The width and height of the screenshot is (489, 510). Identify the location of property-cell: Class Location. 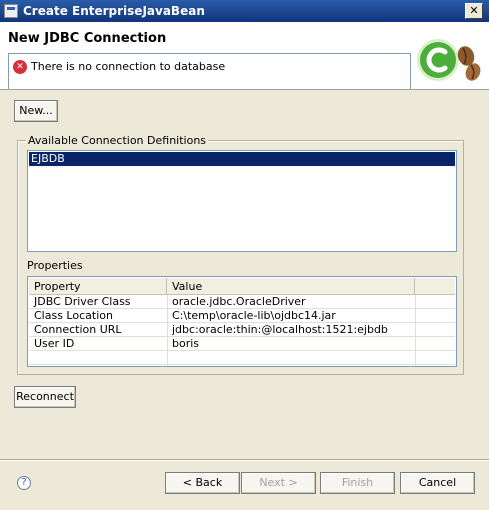
(73, 315).